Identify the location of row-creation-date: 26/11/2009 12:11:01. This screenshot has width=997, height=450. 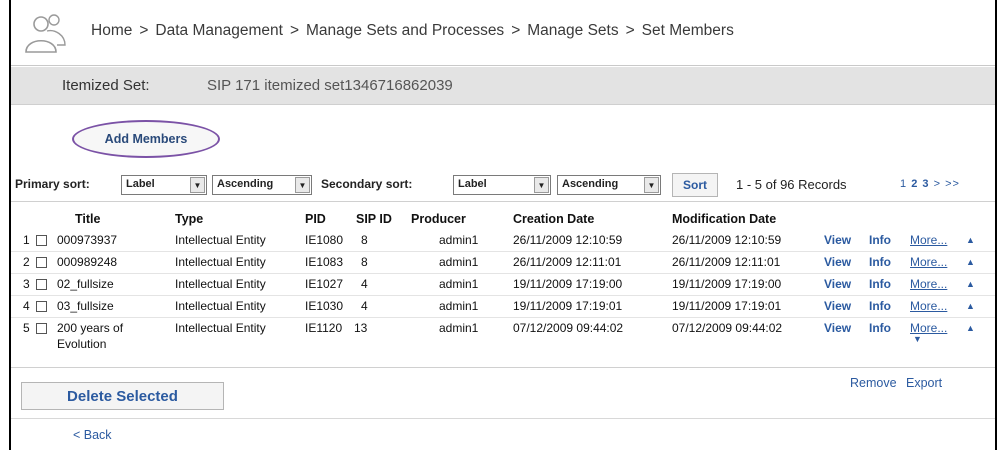
(567, 262).